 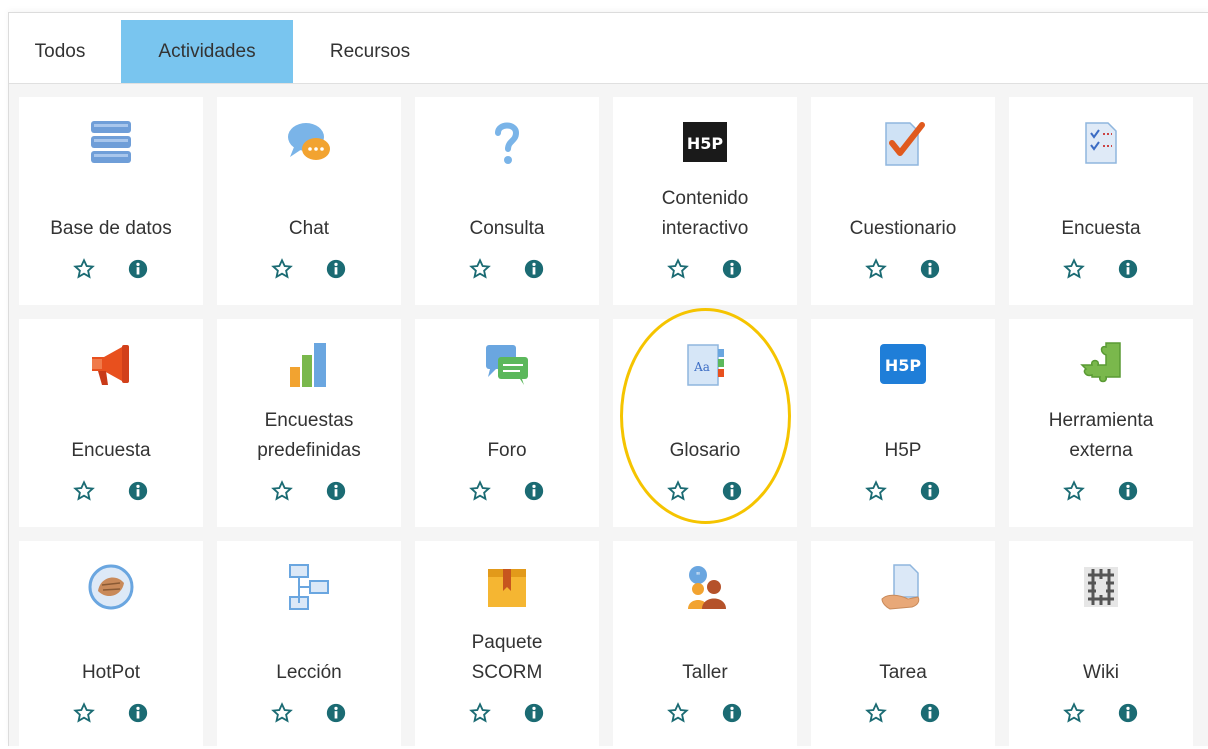 I want to click on tab-actividades: Actividades, so click(x=207, y=51).